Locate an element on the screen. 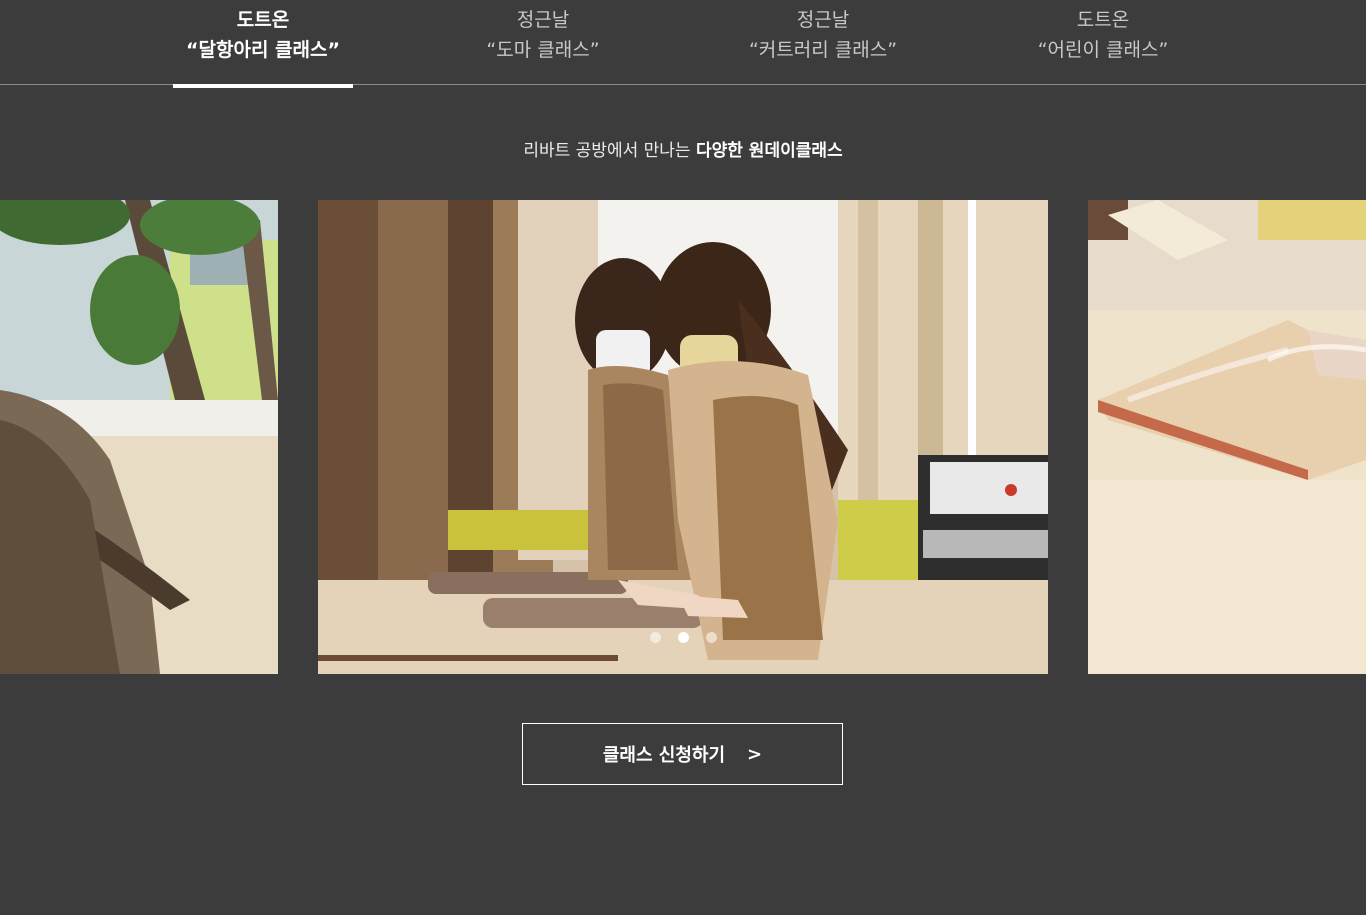  section-subtitle: 리바트 공방에서 만나는 다양한 원데이클래스 is located at coordinates (683, 151).